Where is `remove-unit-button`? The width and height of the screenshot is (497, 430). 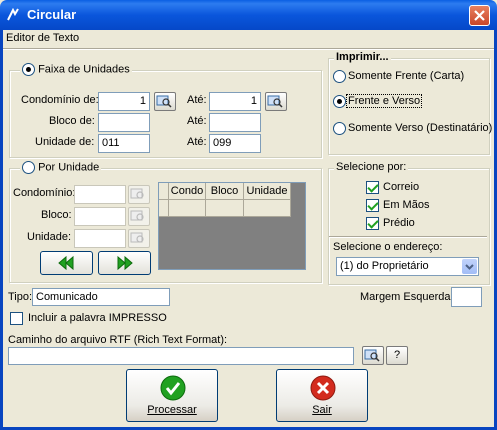
remove-unit-button is located at coordinates (66, 263).